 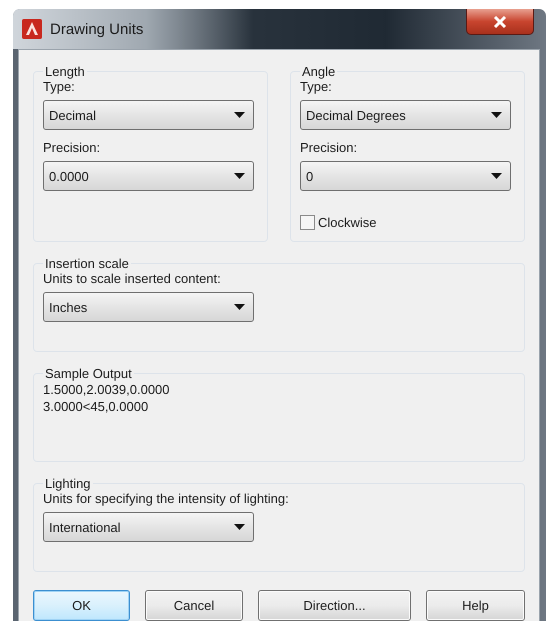 What do you see at coordinates (81, 605) in the screenshot?
I see `dialog-button: OK` at bounding box center [81, 605].